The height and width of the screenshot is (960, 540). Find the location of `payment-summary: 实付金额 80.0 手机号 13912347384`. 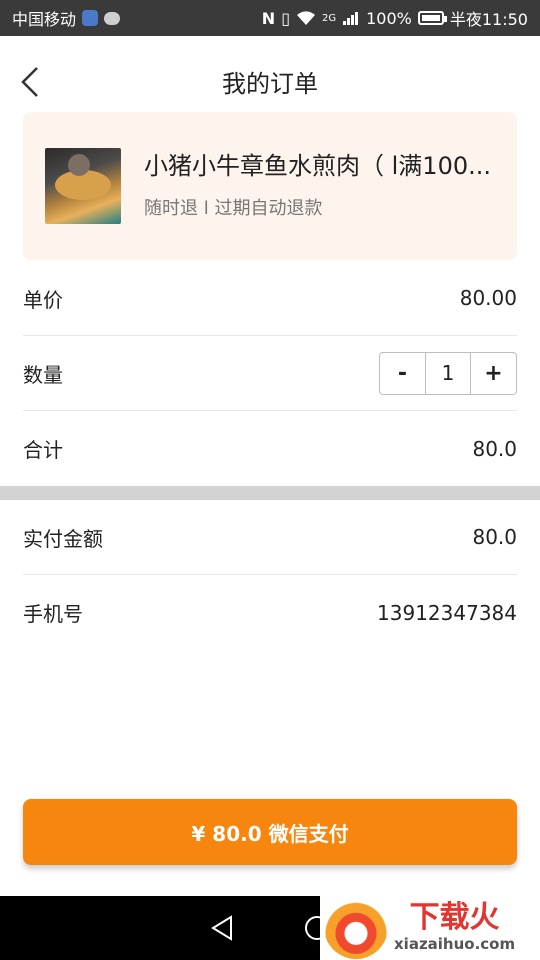

payment-summary: 实付金额 80.0 手机号 13912347384 is located at coordinates (270, 575).